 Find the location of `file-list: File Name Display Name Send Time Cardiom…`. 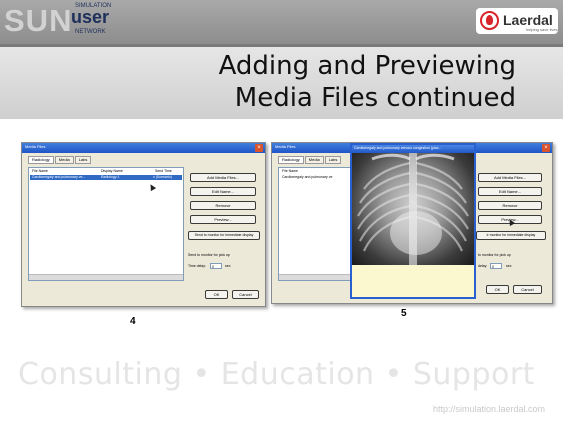

file-list: File Name Display Name Send Time Cardiom… is located at coordinates (106, 224).